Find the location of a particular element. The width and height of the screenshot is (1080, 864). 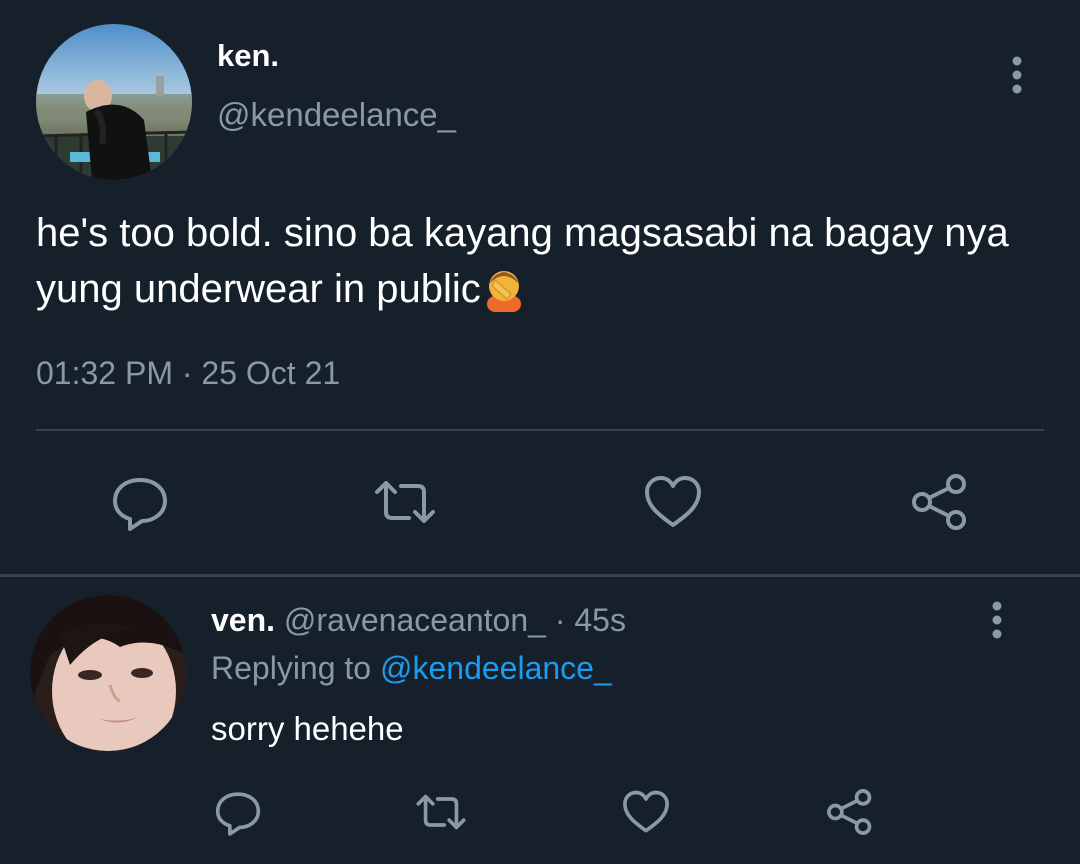

reply-avatar-photo is located at coordinates (108, 673).